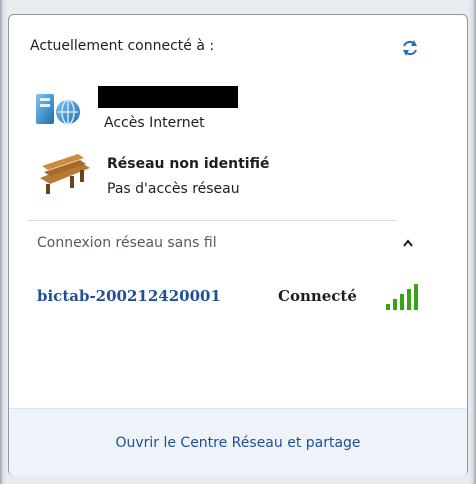 The image size is (476, 484). What do you see at coordinates (173, 189) in the screenshot?
I see `network-status: Pas d'accès réseau` at bounding box center [173, 189].